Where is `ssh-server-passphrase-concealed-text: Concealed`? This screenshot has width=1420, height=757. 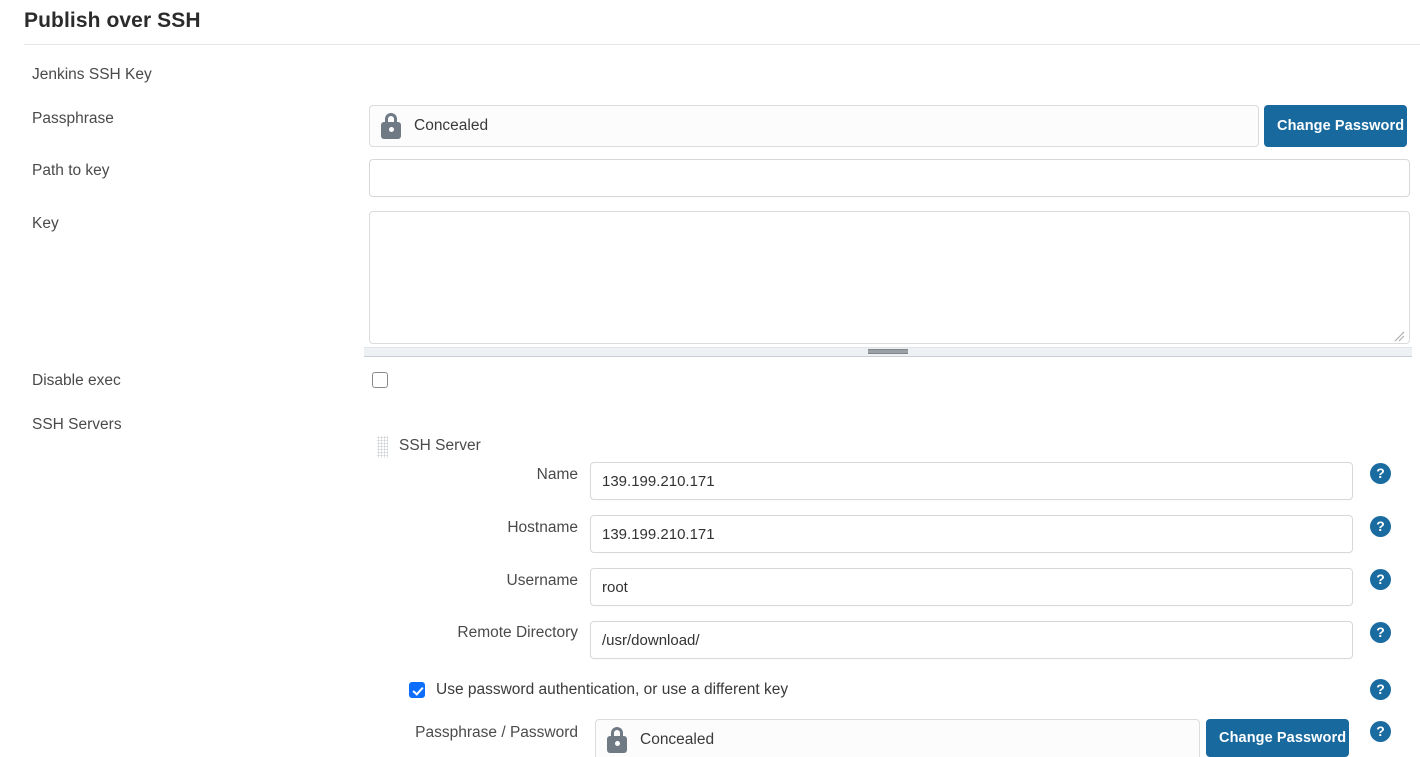 ssh-server-passphrase-concealed-text: Concealed is located at coordinates (677, 739).